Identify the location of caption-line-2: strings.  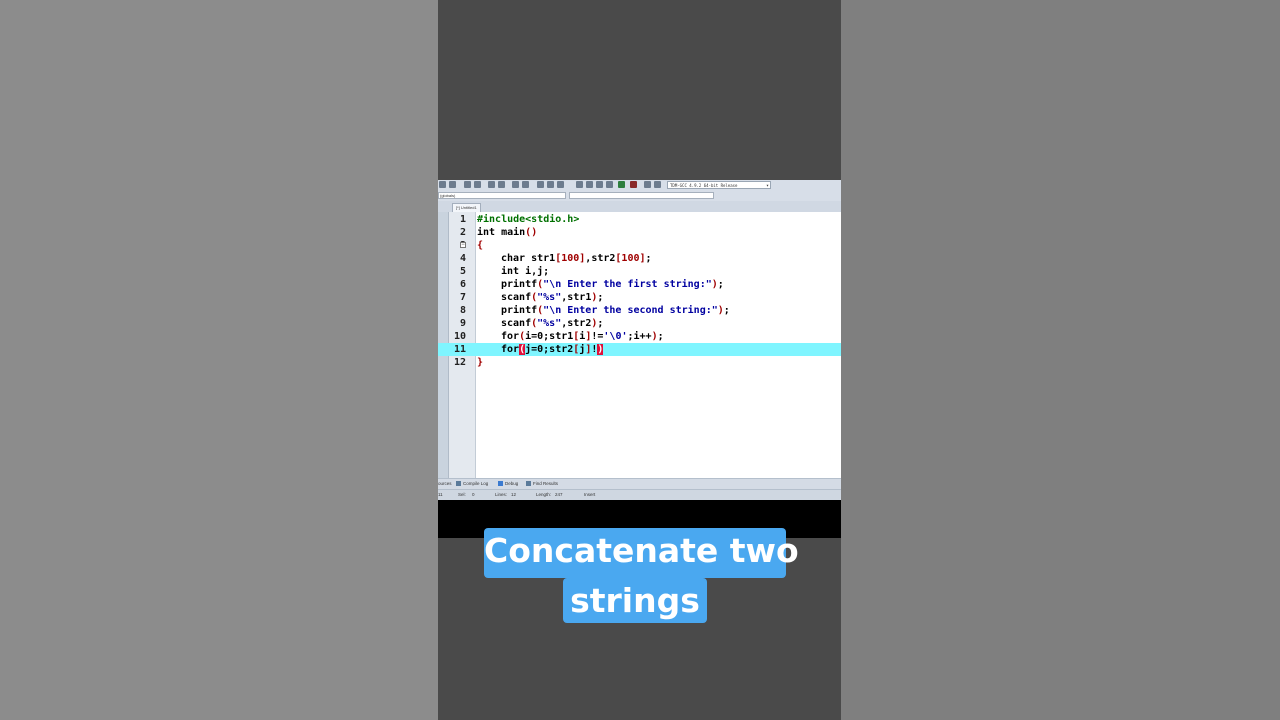
(635, 600).